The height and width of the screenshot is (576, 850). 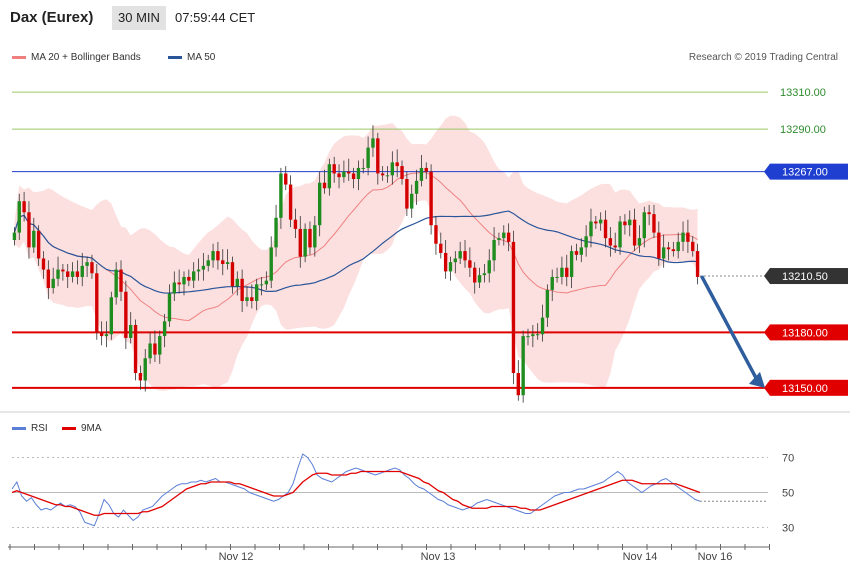 What do you see at coordinates (729, 328) in the screenshot?
I see `projection-arrow-shaft` at bounding box center [729, 328].